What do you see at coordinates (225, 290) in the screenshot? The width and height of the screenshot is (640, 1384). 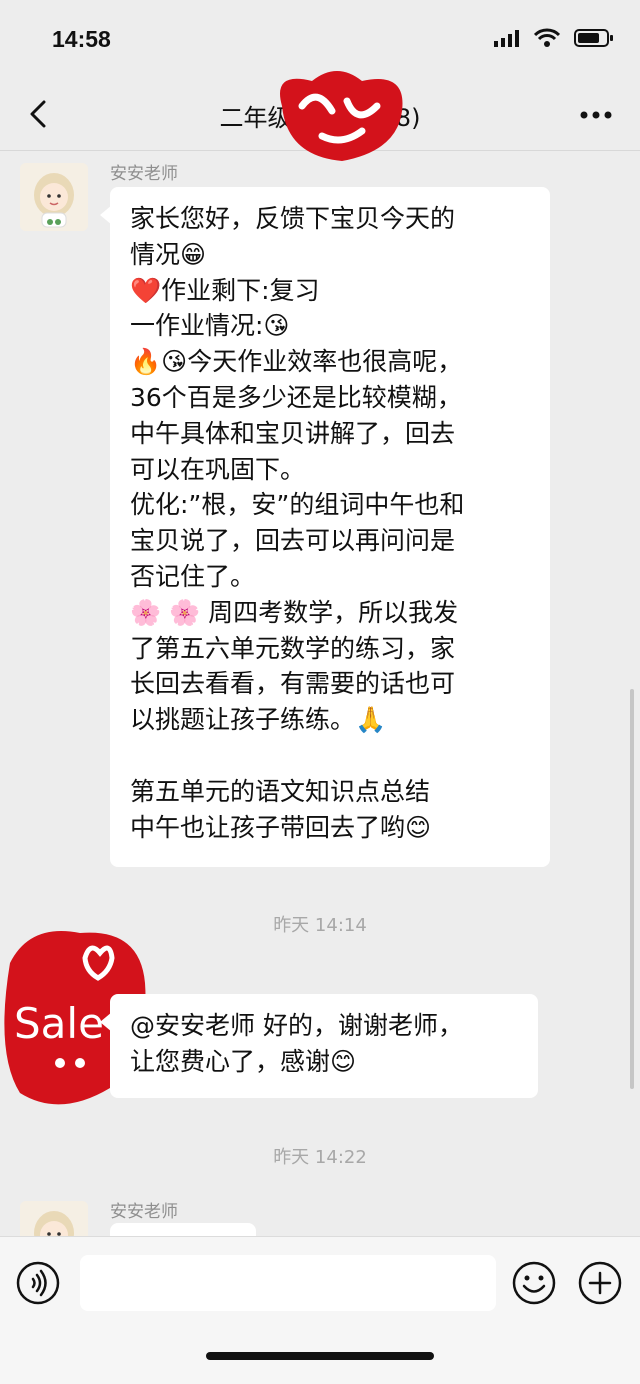 I see `message-line: ❤️作业剩下:复习` at bounding box center [225, 290].